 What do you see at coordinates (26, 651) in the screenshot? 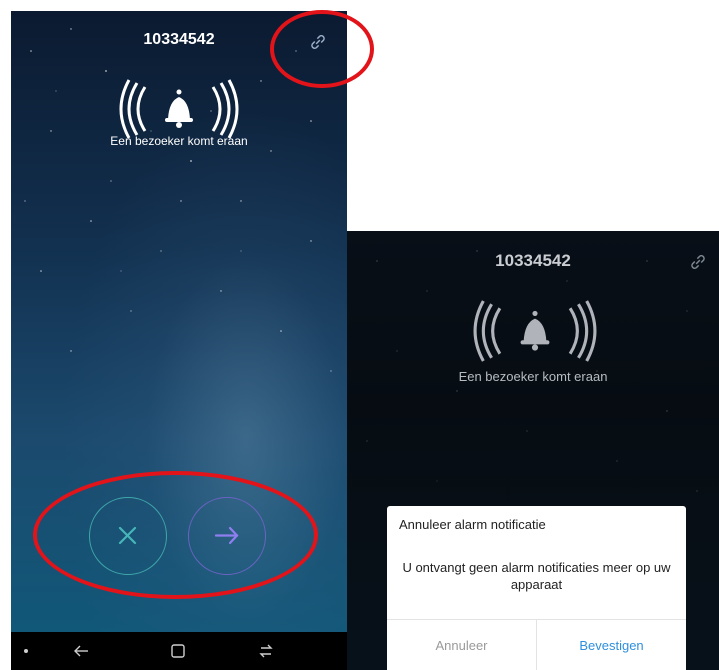
I see `dot-icon` at bounding box center [26, 651].